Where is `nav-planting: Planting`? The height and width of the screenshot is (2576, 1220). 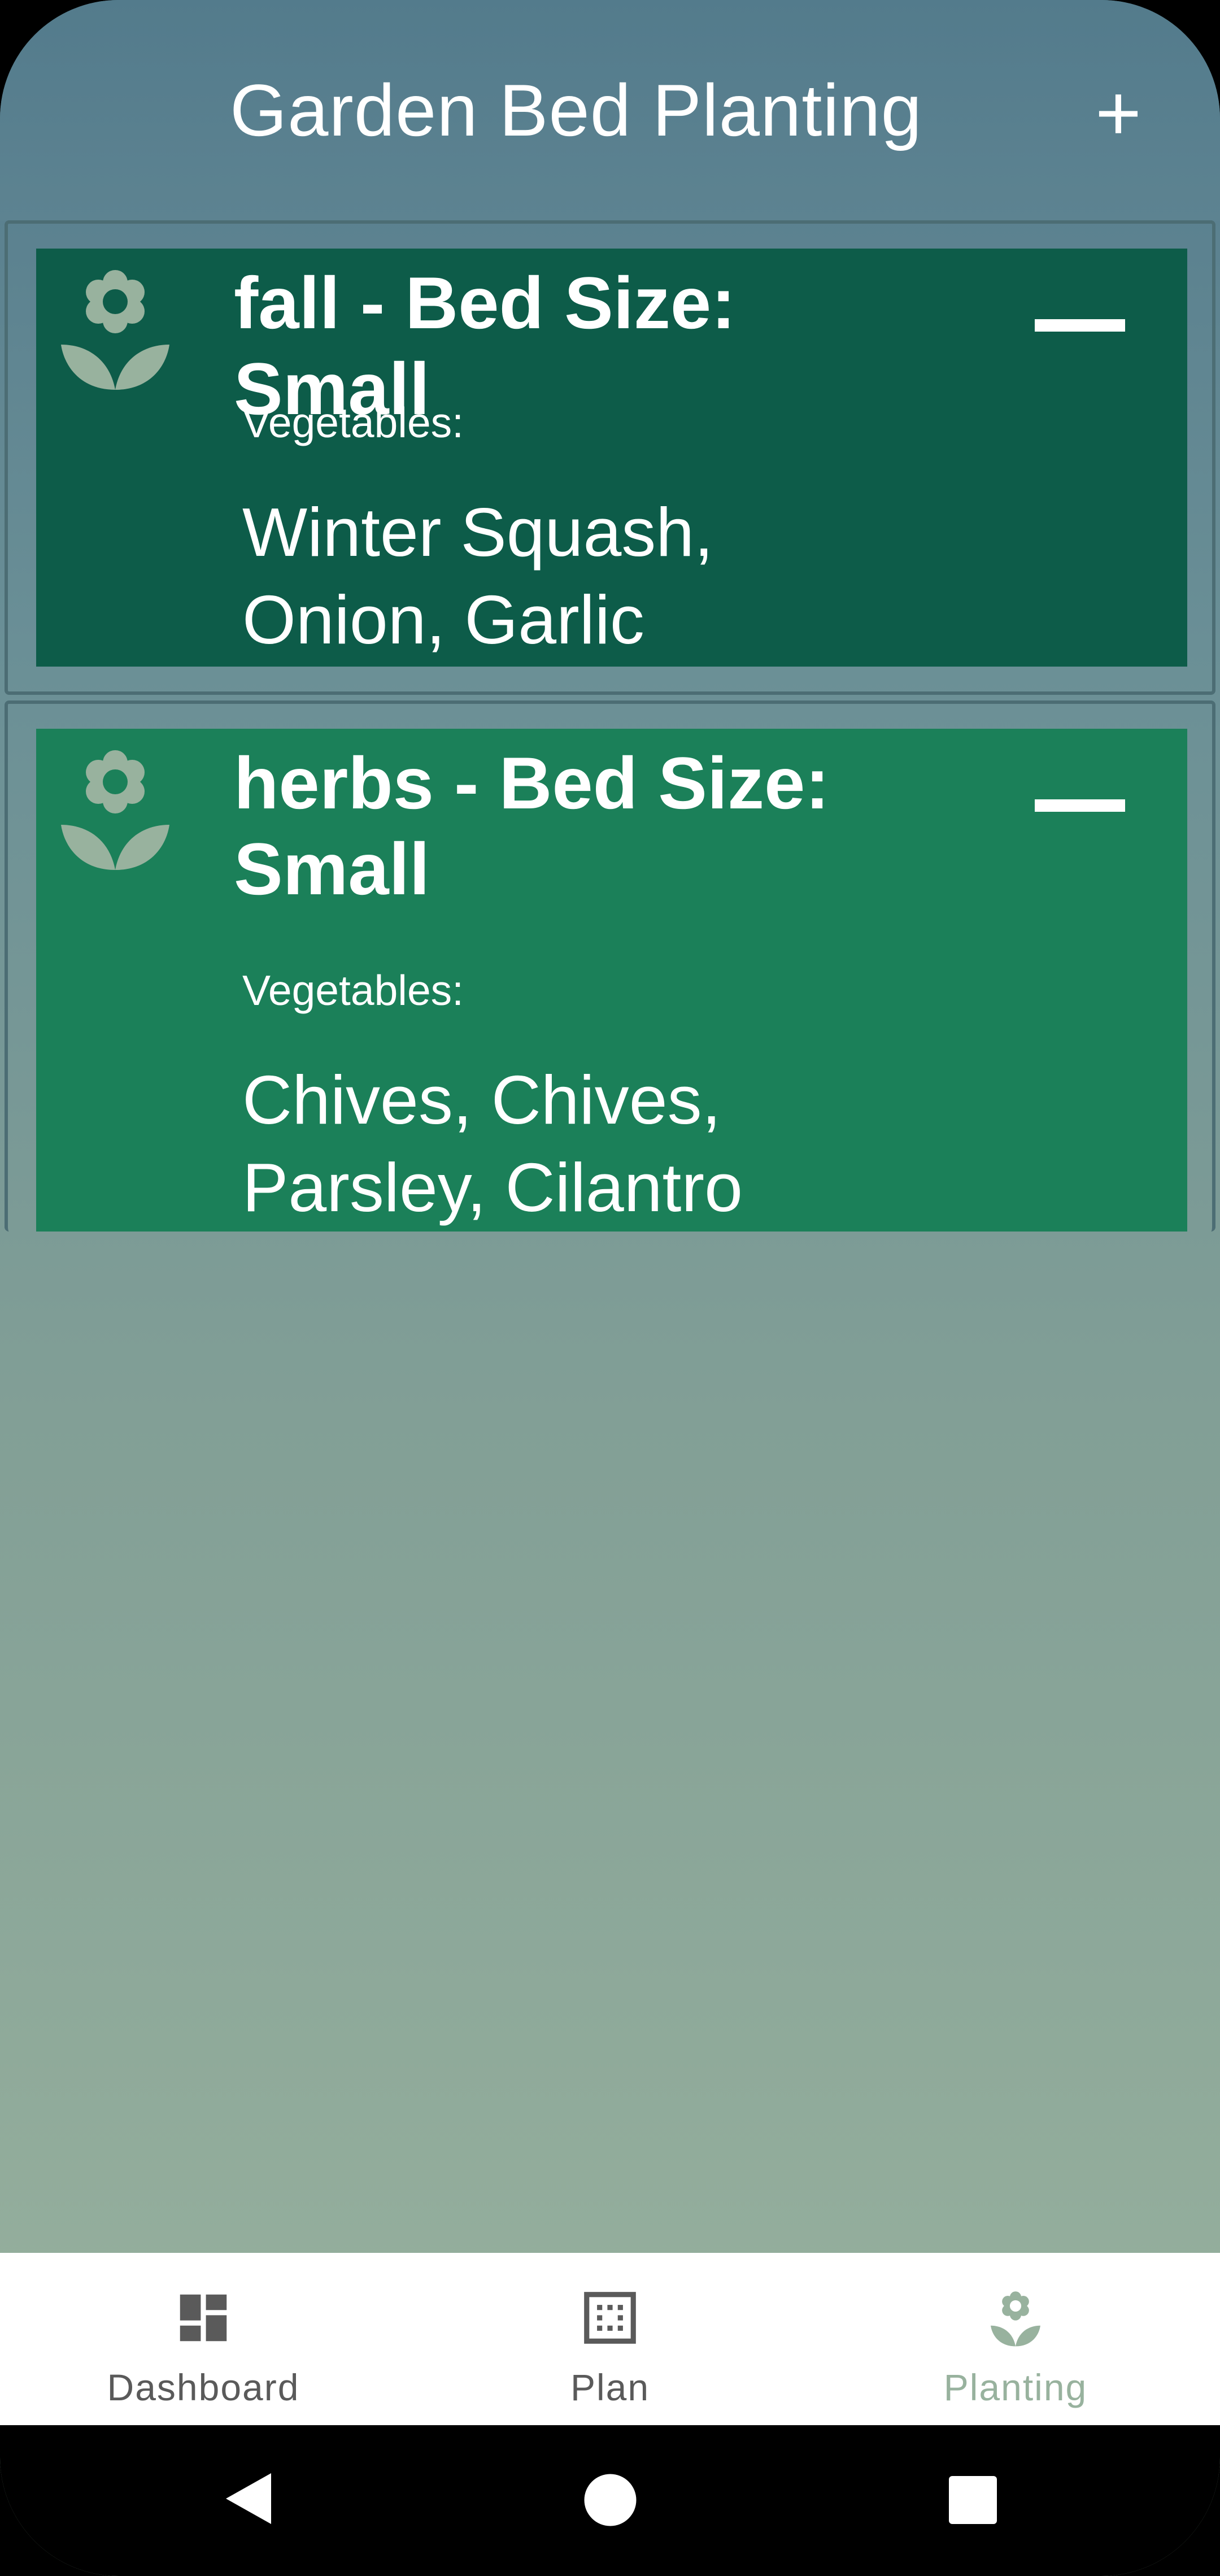 nav-planting: Planting is located at coordinates (1015, 2339).